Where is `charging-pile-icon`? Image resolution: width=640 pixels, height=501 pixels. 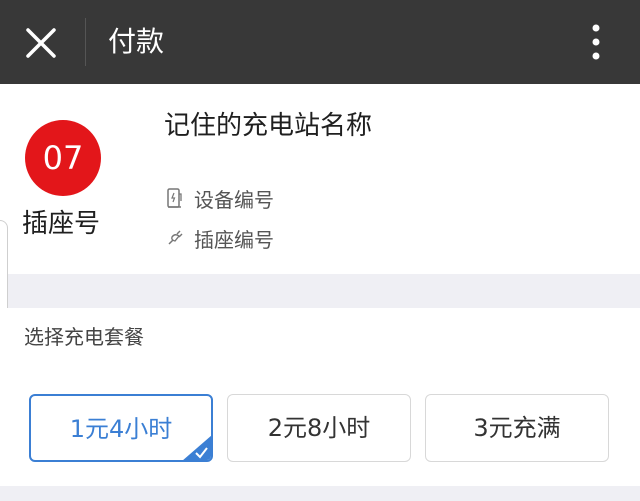
charging-pile-icon is located at coordinates (175, 198).